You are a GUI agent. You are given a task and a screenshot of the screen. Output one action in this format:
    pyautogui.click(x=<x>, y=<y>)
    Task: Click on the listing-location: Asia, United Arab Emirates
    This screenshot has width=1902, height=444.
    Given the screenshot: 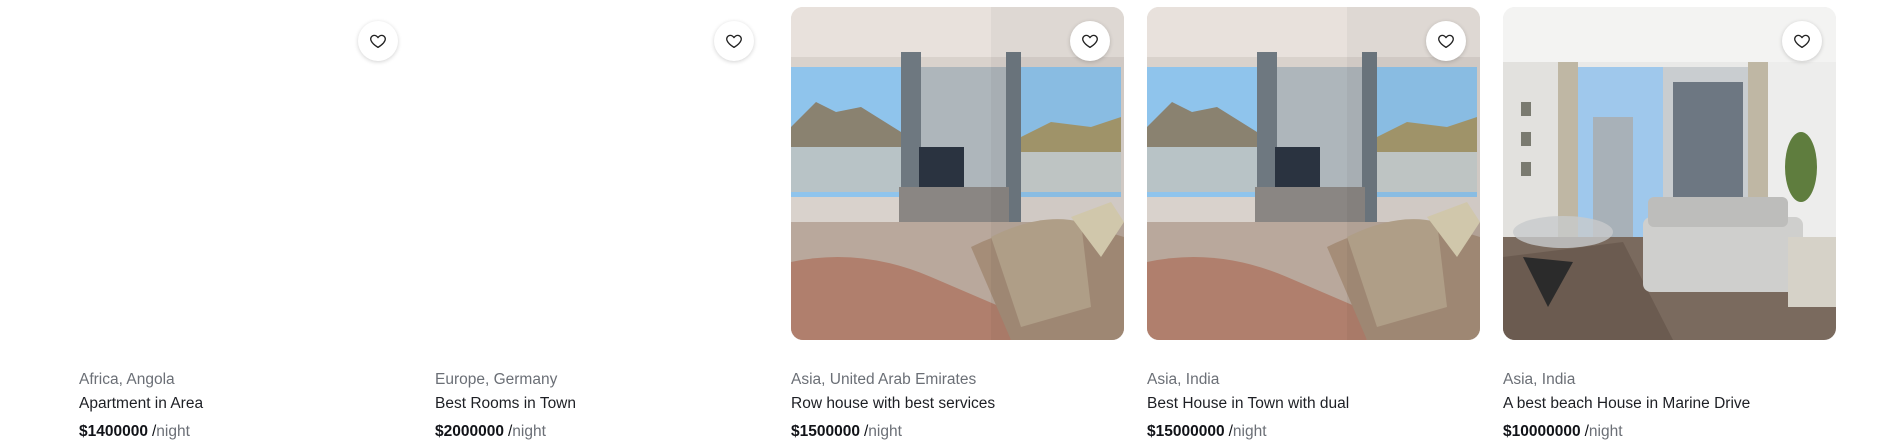 What is the action you would take?
    pyautogui.click(x=884, y=379)
    